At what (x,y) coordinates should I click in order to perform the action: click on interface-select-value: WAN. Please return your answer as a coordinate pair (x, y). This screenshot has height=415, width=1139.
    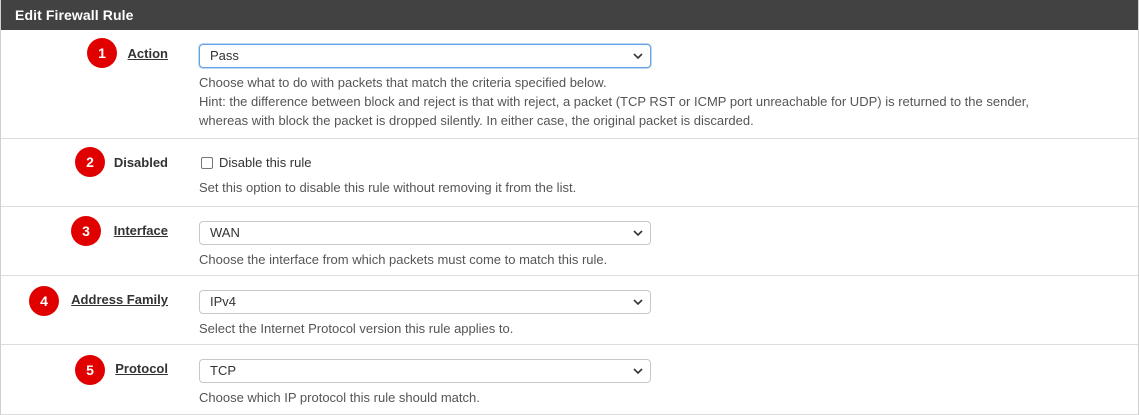
    Looking at the image, I should click on (225, 232).